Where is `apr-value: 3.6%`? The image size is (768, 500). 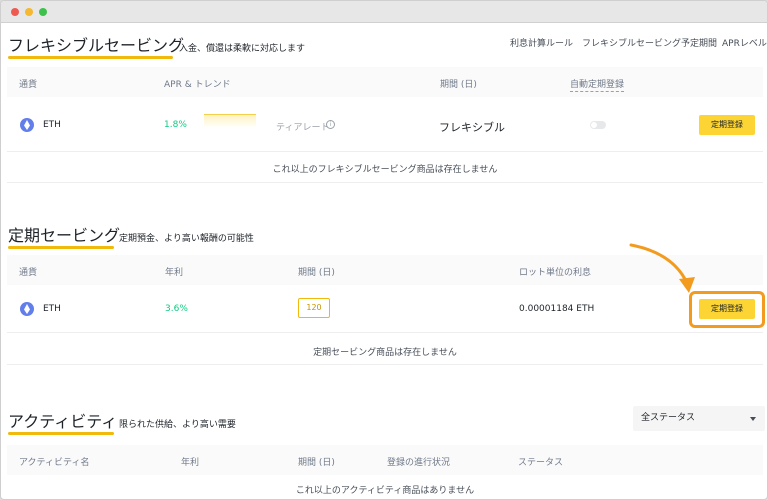 apr-value: 3.6% is located at coordinates (176, 309).